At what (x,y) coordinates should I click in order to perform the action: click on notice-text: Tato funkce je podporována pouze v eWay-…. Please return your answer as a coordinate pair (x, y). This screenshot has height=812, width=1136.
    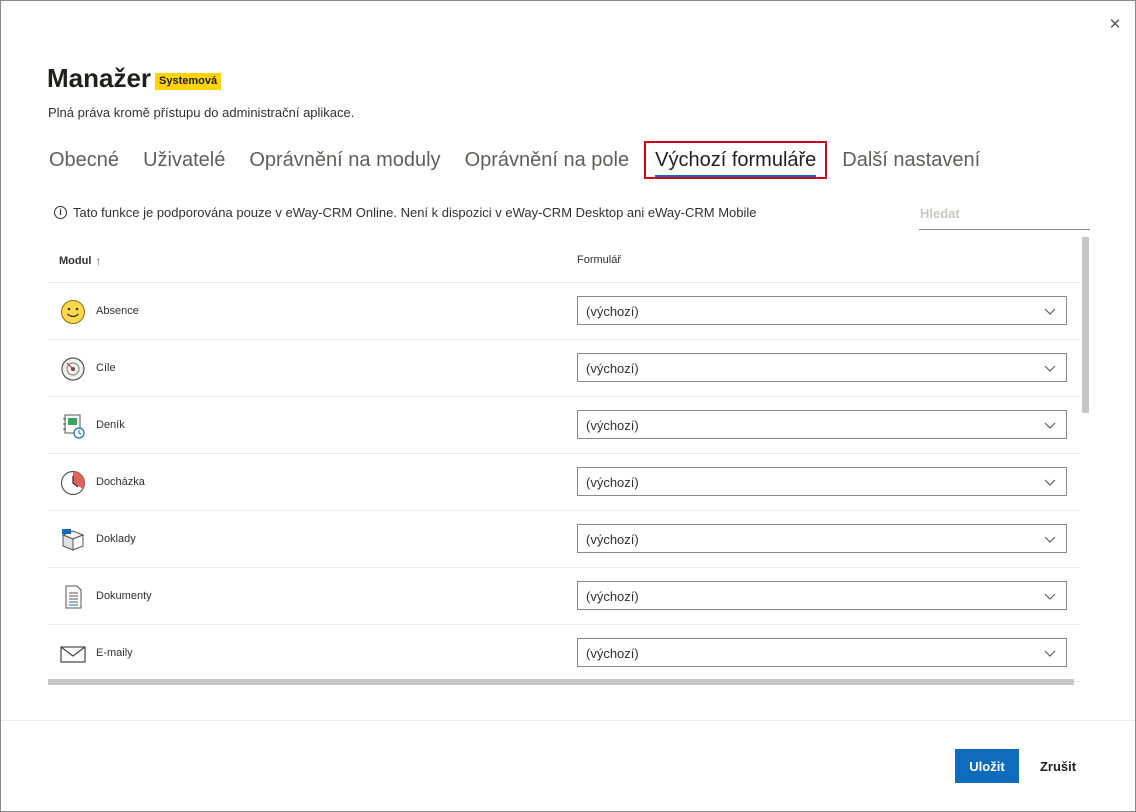
    Looking at the image, I should click on (415, 212).